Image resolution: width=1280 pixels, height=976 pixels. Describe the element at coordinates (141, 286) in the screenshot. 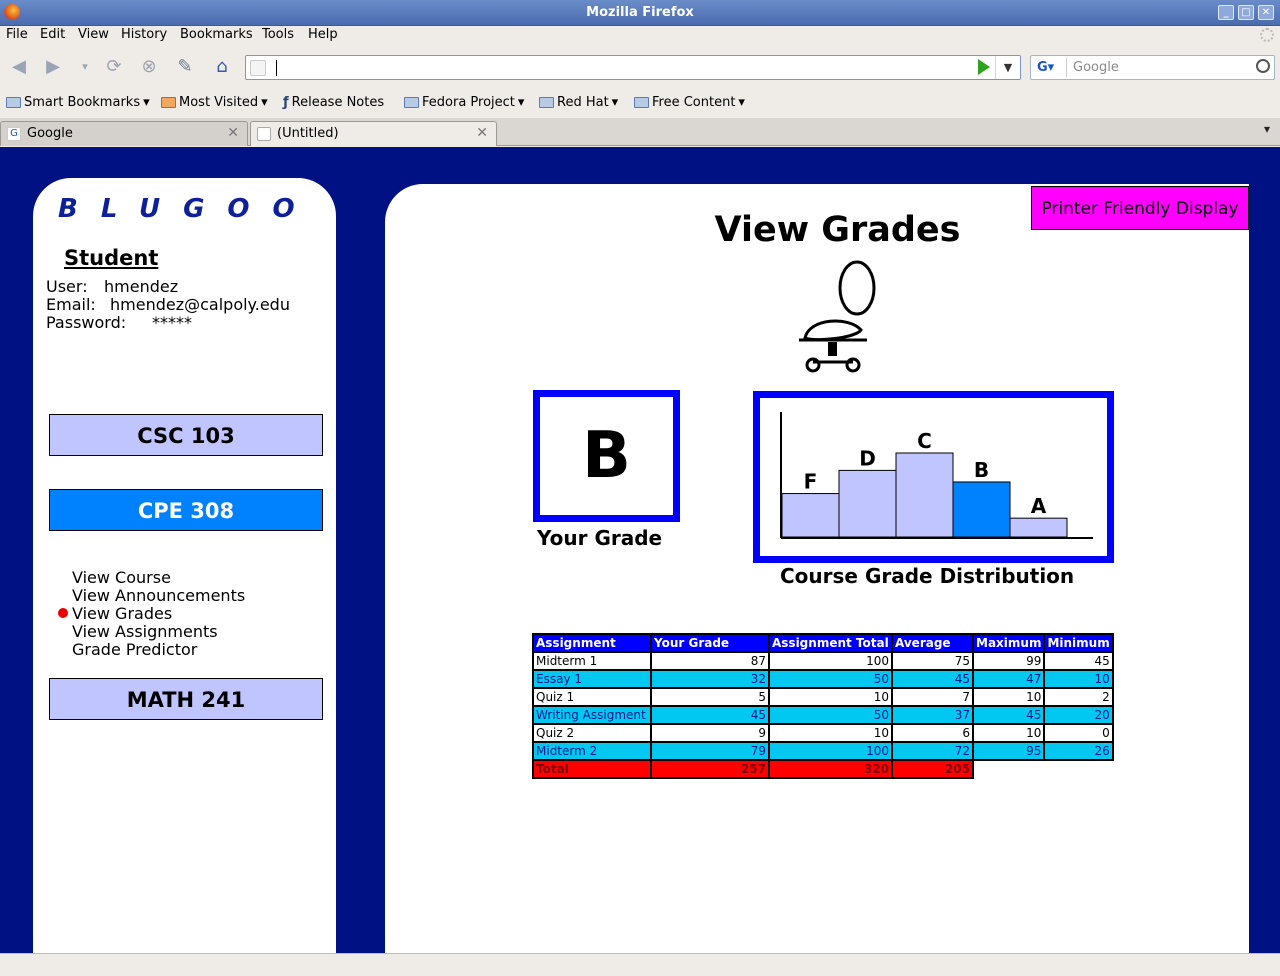

I see `user-value: hmendez` at that location.